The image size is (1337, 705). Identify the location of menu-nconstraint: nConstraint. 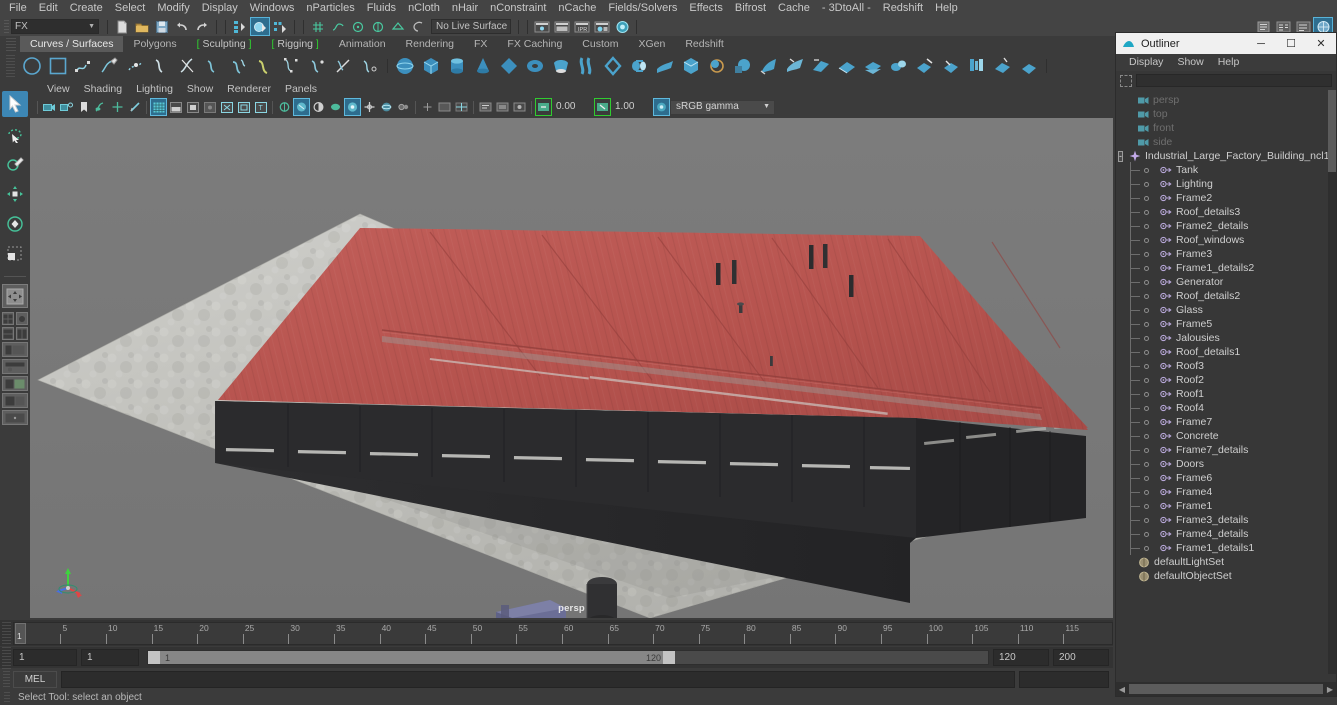
(518, 8).